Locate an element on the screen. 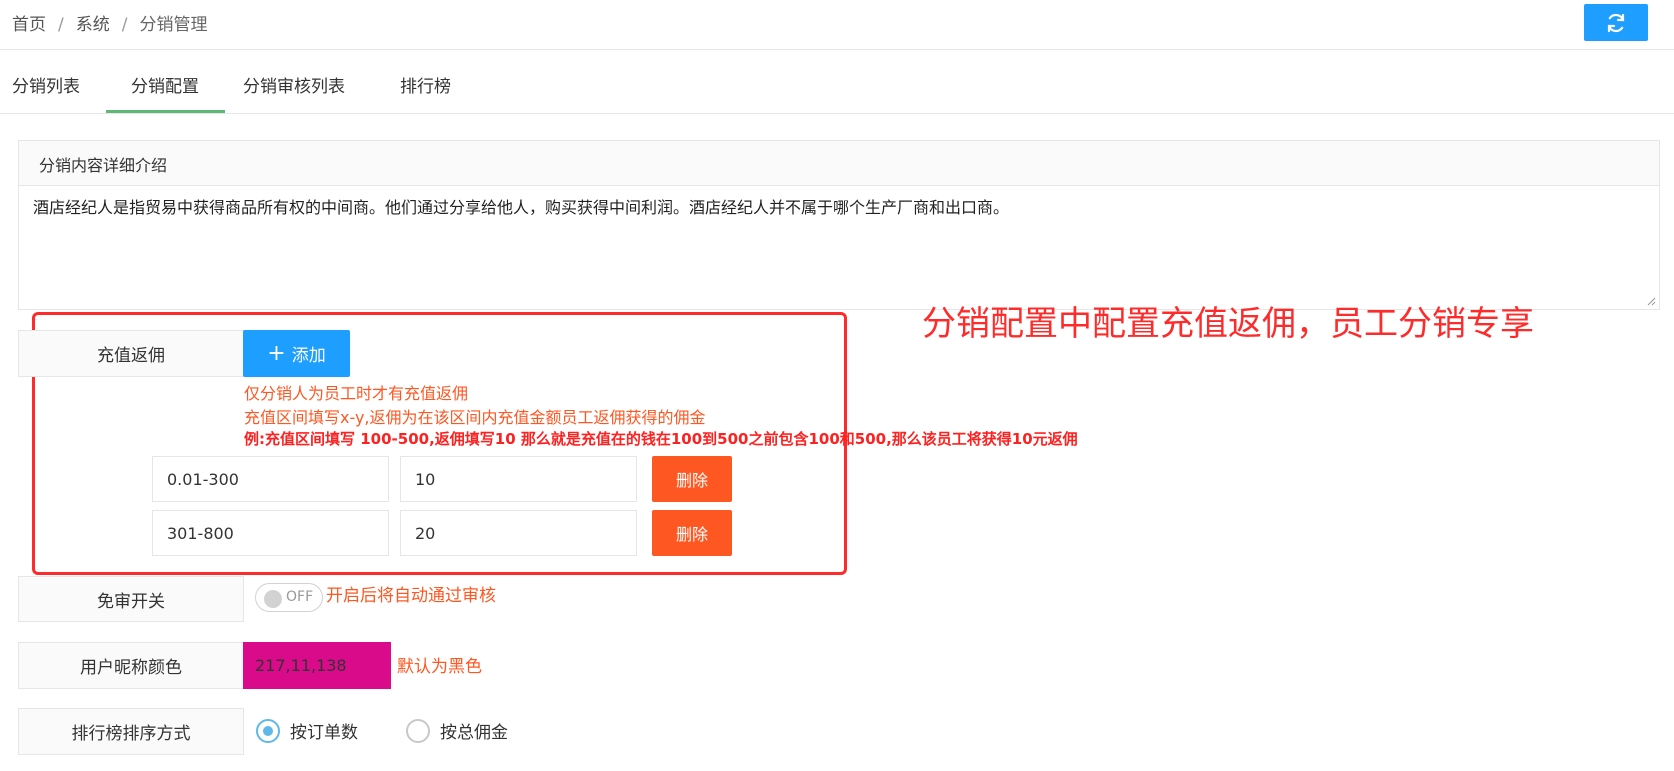 The image size is (1674, 771). intro-title: 分销内容详细介绍 is located at coordinates (839, 163).